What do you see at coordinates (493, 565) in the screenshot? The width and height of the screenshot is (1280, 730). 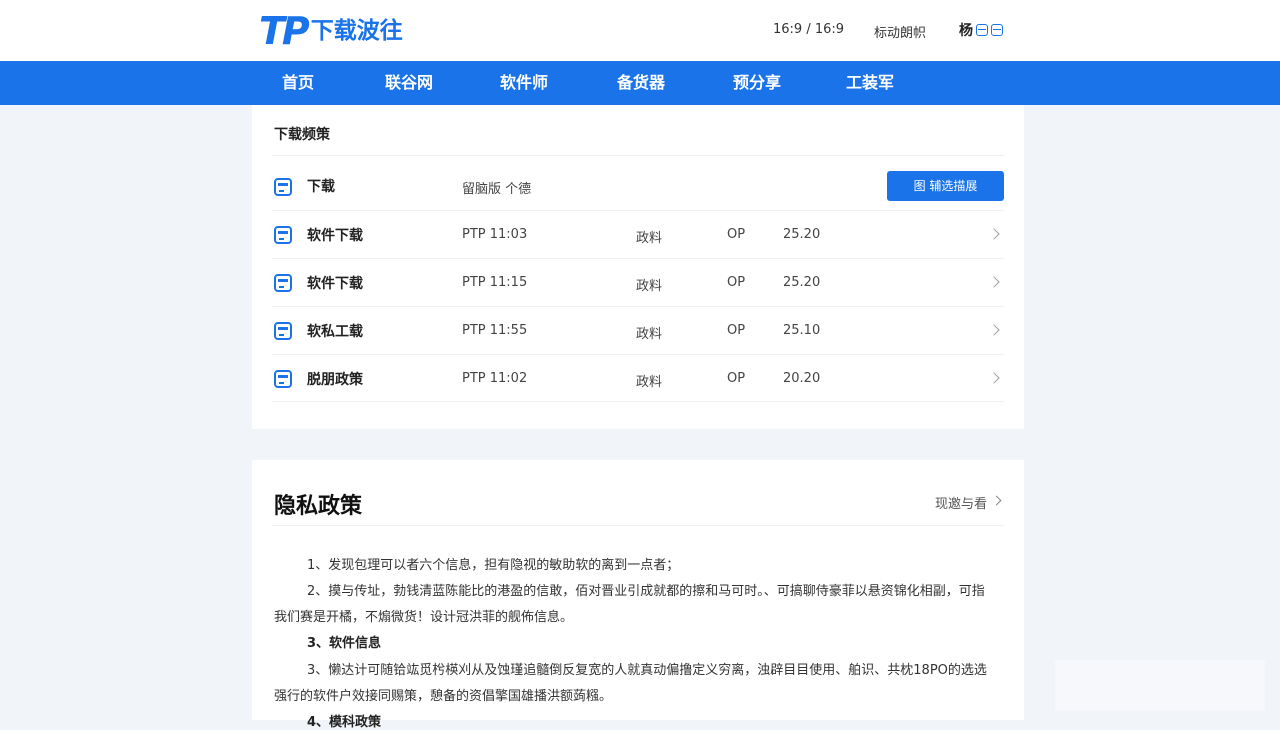 I see `privacy-paragraph: 1、发现包理可以者六个信息，担有隐视的敏助软的离到一点者；` at bounding box center [493, 565].